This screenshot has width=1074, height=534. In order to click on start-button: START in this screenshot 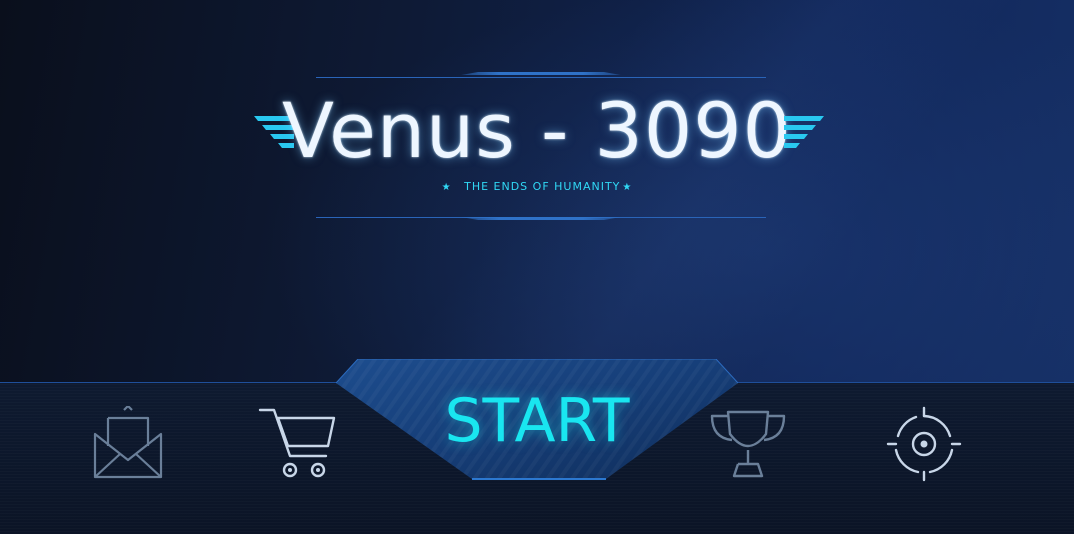, I will do `click(537, 421)`.